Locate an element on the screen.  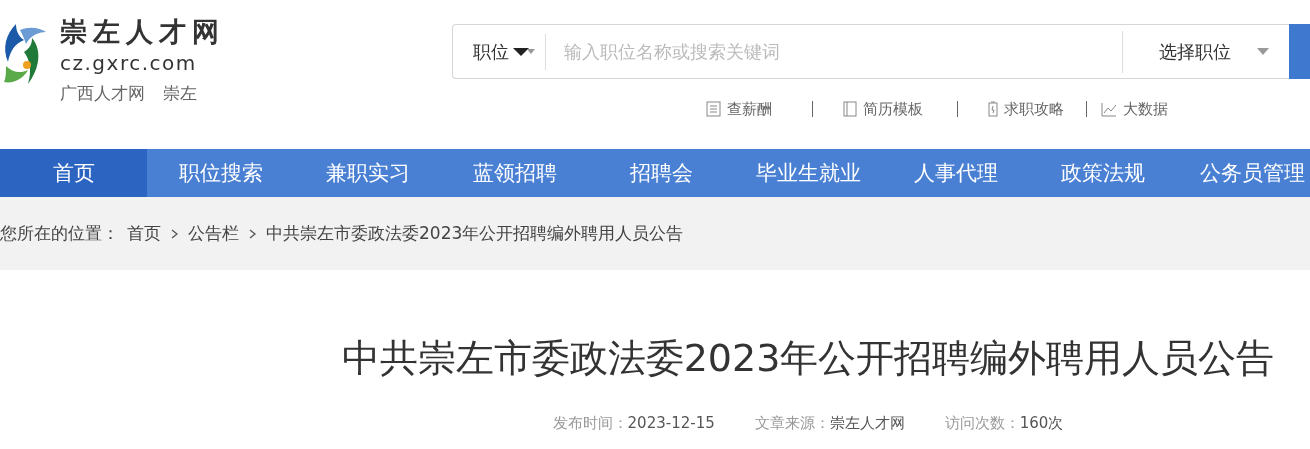
document-icon is located at coordinates (713, 109).